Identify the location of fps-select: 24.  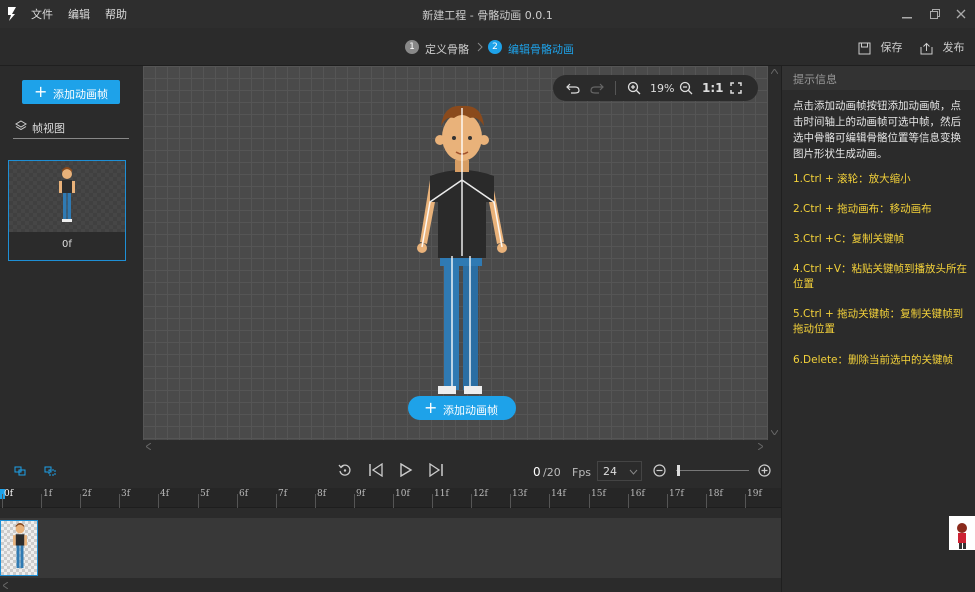
(619, 471).